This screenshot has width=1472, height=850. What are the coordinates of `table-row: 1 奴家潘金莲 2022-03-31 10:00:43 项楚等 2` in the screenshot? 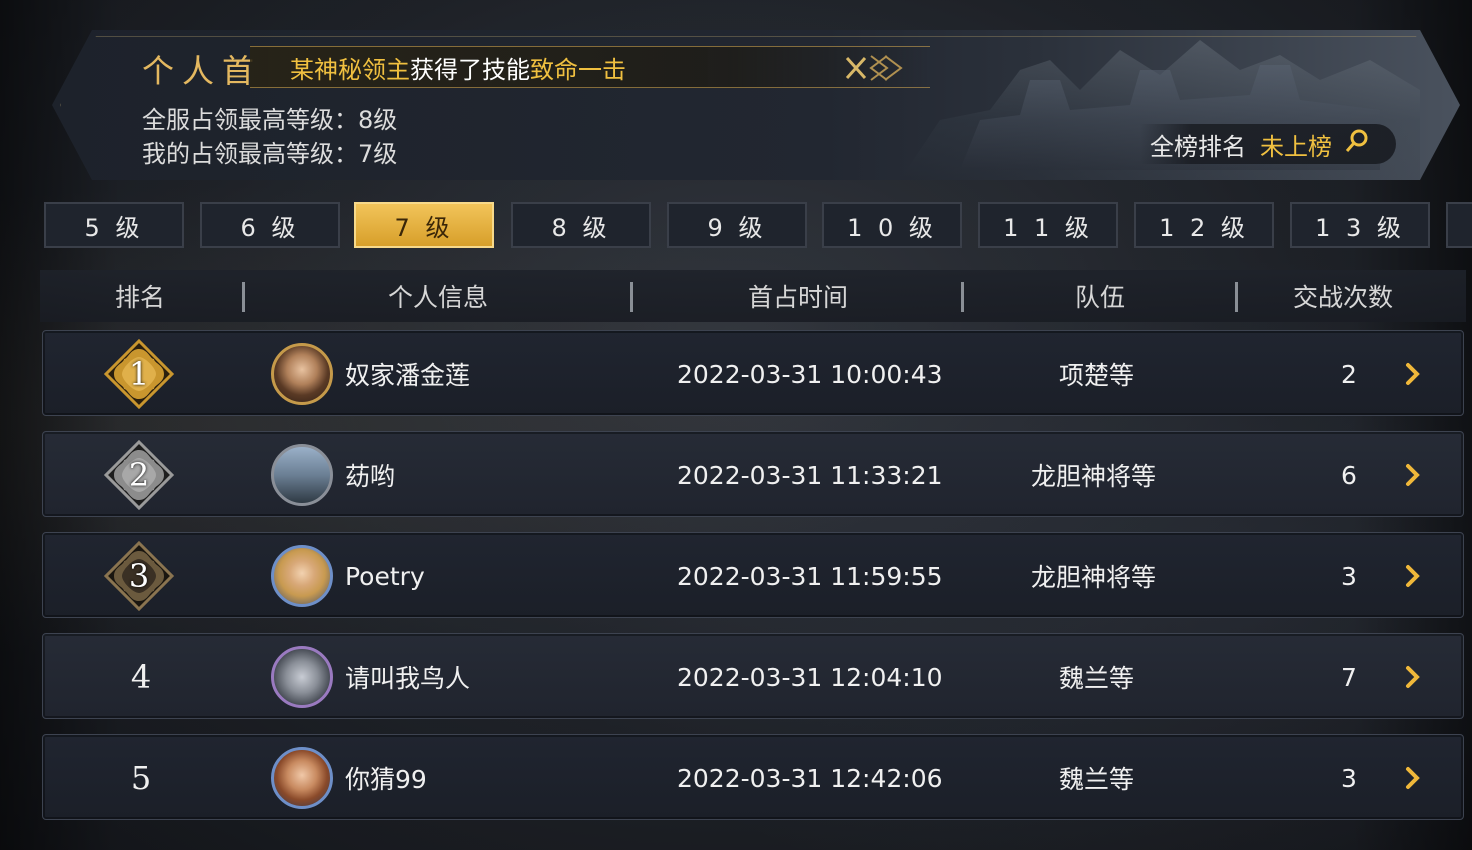 It's located at (753, 373).